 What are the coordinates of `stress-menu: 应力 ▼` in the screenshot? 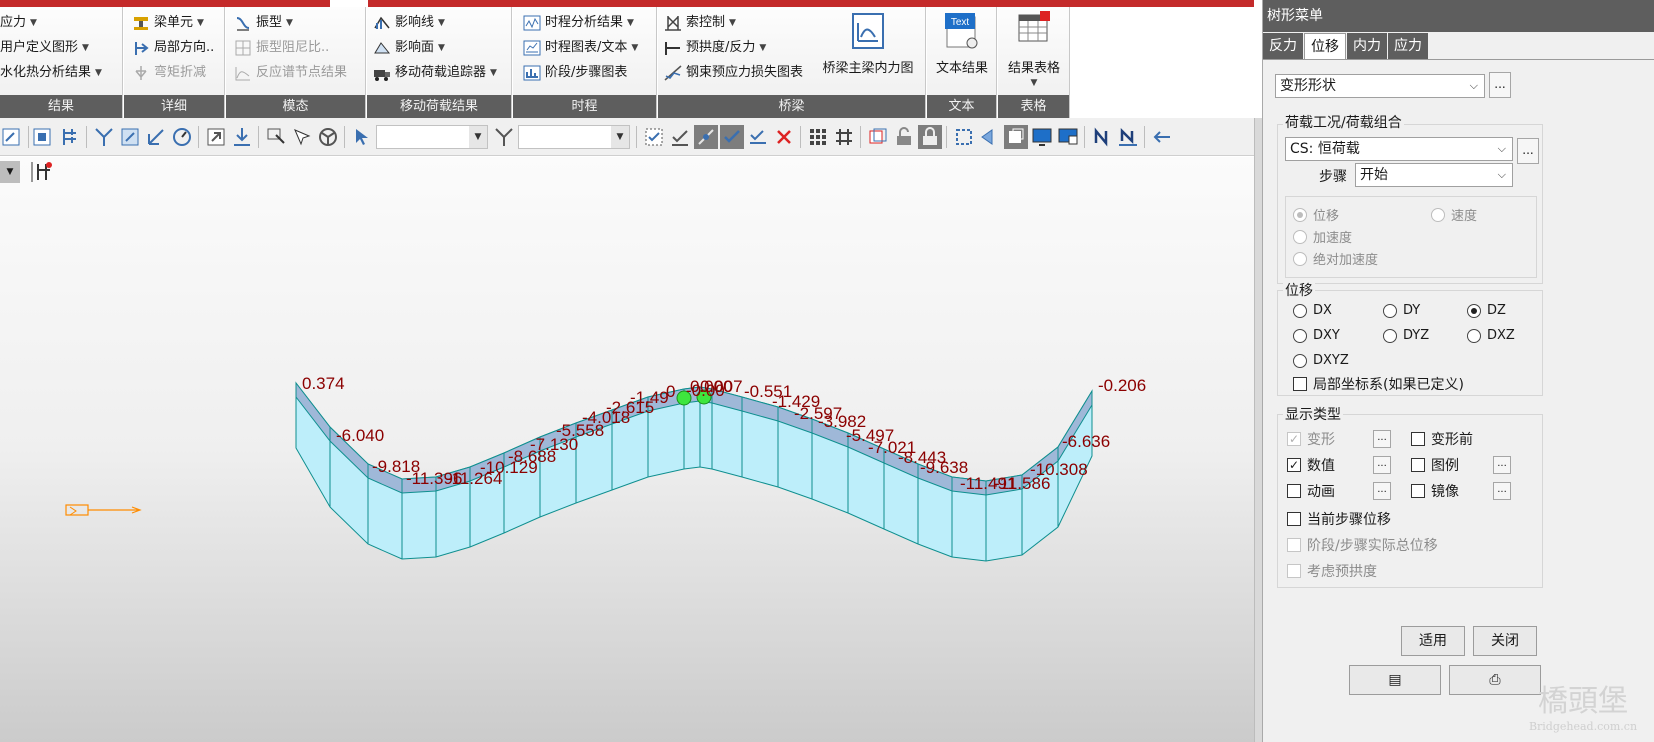 It's located at (18, 23).